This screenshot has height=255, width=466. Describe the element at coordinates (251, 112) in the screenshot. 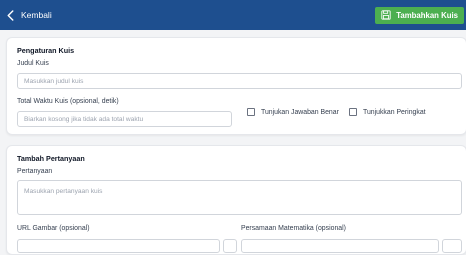

I see `show-correct-answer-checkbox` at that location.